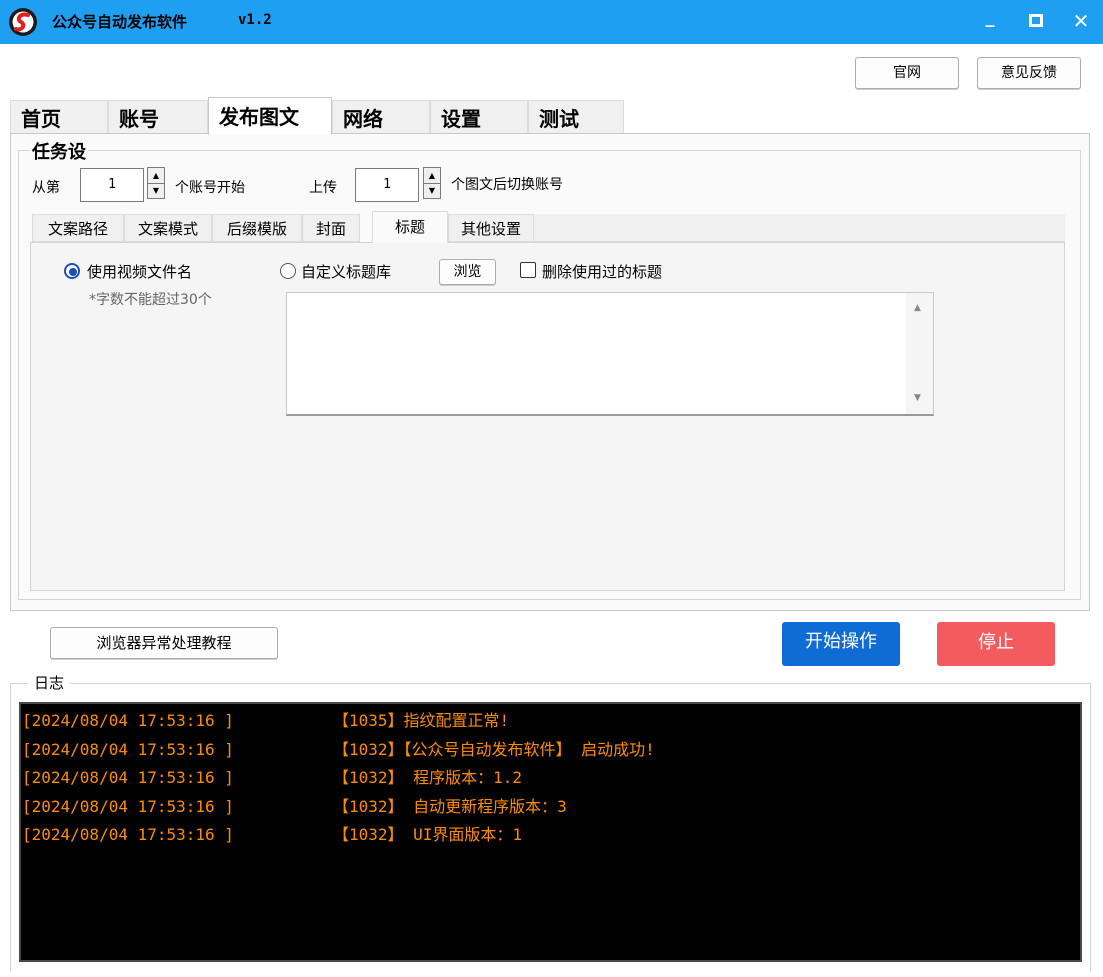 Image resolution: width=1103 pixels, height=977 pixels. Describe the element at coordinates (550, 835) in the screenshot. I see `log-line: [2024/08/04 17:53:16 ] 【1032】 UI界面版本：1` at that location.